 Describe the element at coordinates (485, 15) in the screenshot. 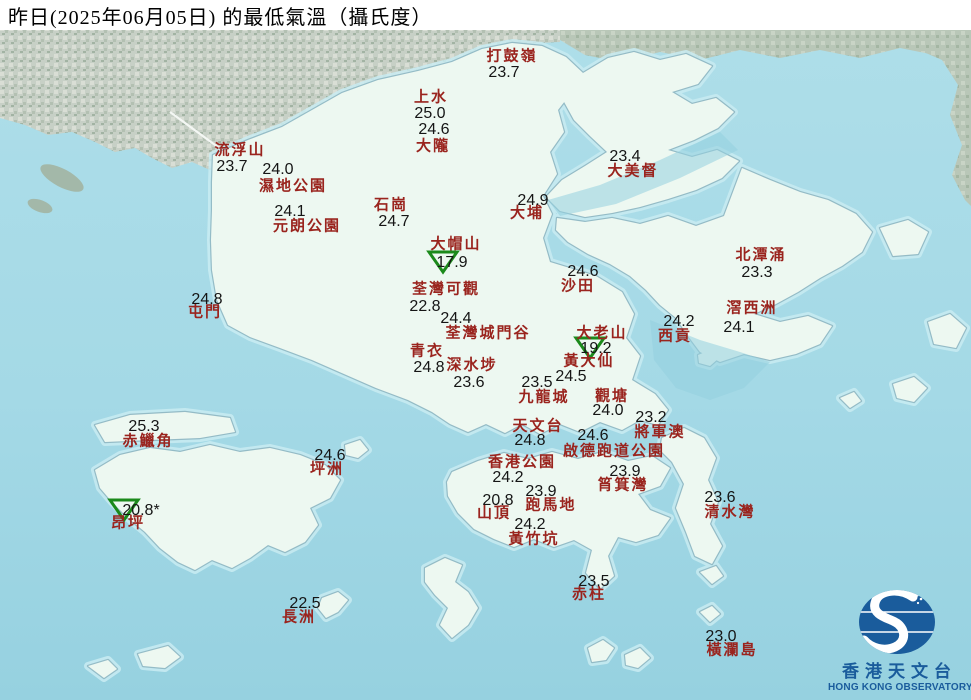

I see `title-bar: 昨日(2025年06月05日) 的最低氣溫（攝氏度）` at that location.